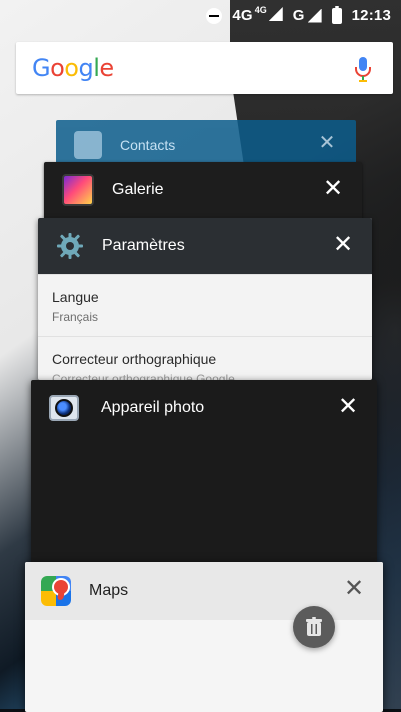  Describe the element at coordinates (134, 359) in the screenshot. I see `settings-row-label: Correcteur orthographique` at that location.